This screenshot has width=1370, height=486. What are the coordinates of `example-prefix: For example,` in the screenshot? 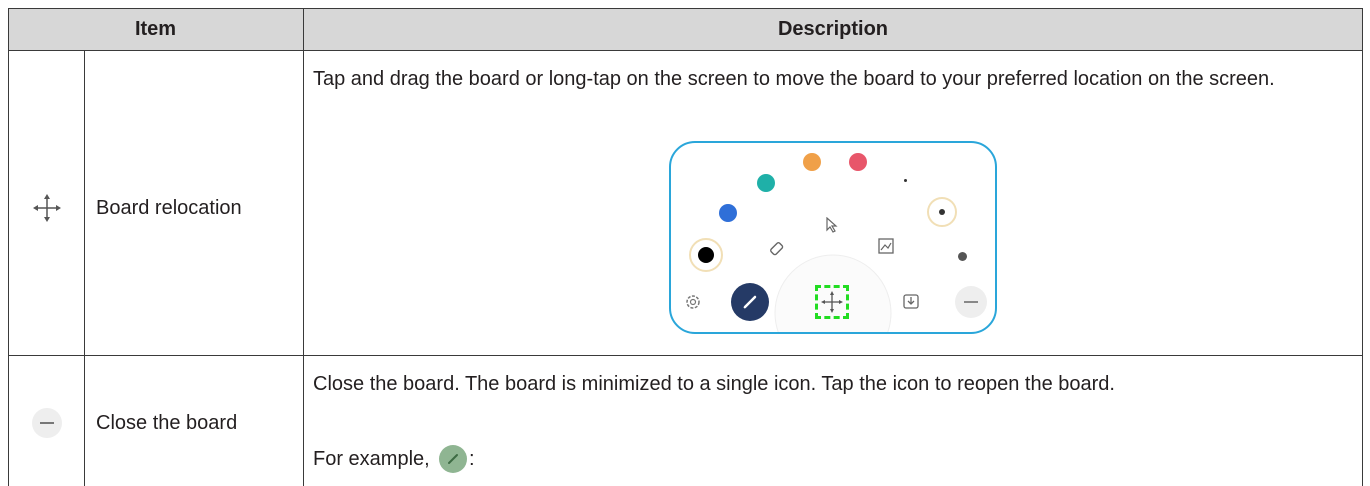 It's located at (371, 459).